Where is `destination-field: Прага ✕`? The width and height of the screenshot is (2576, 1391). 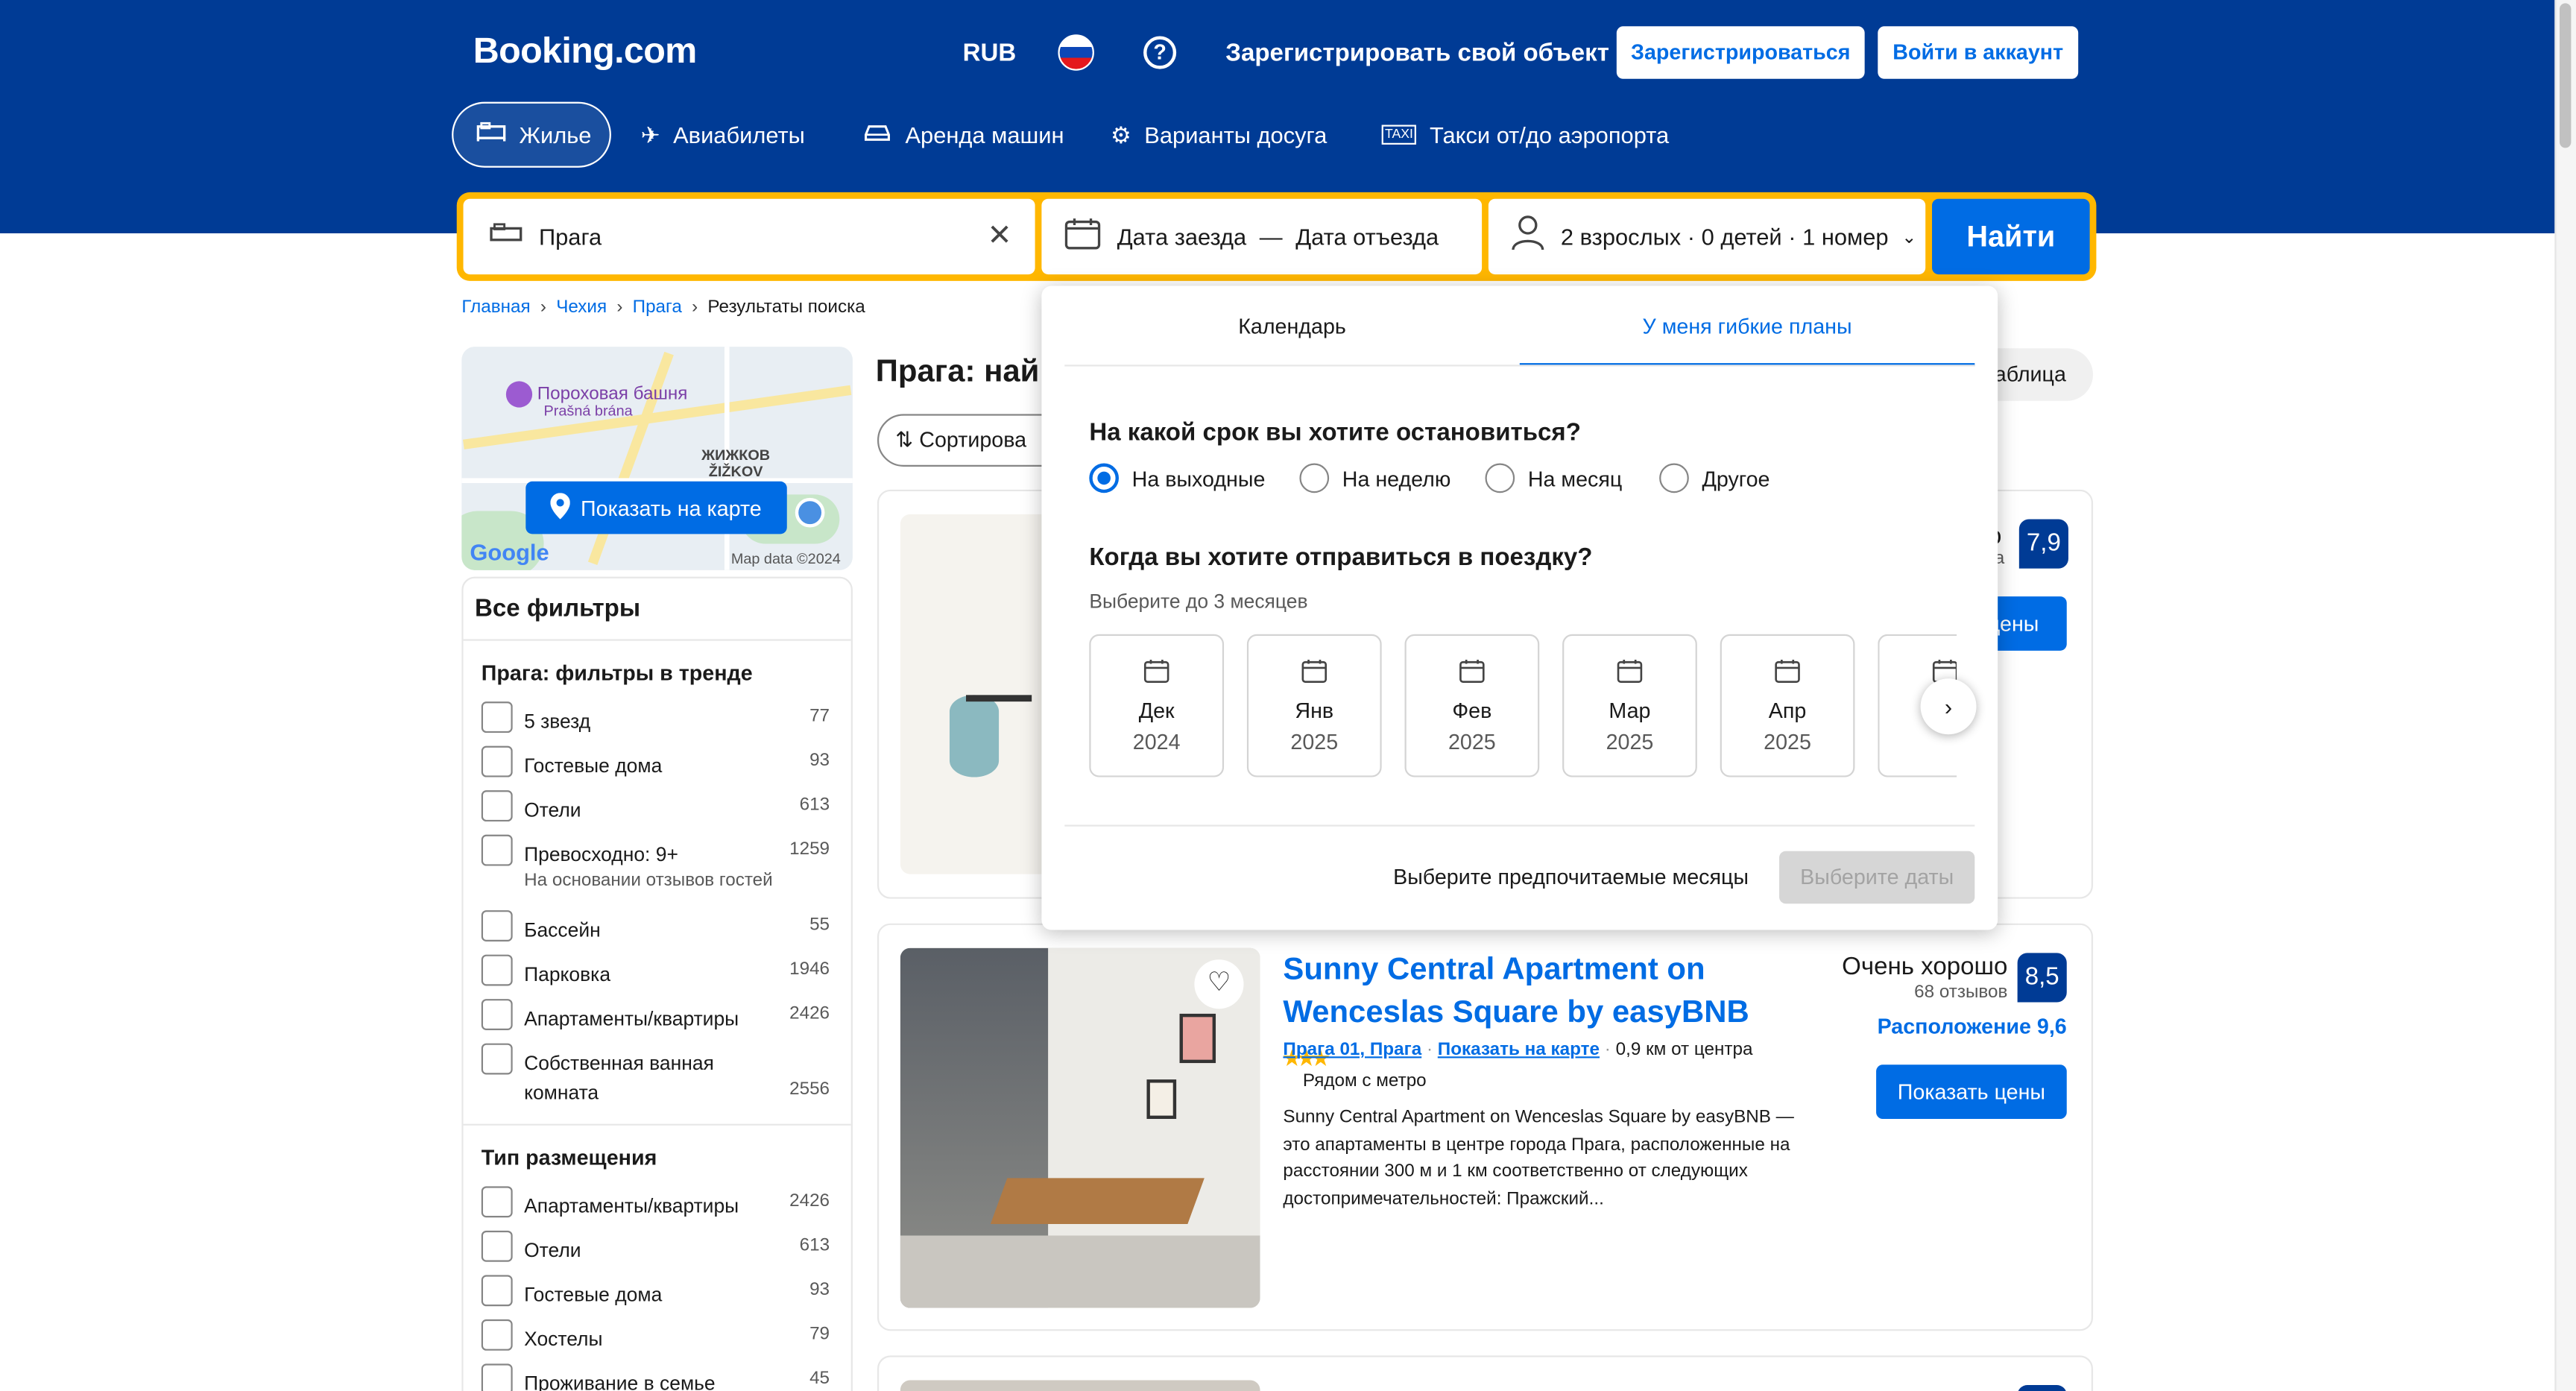
destination-field: Прага ✕ is located at coordinates (749, 236).